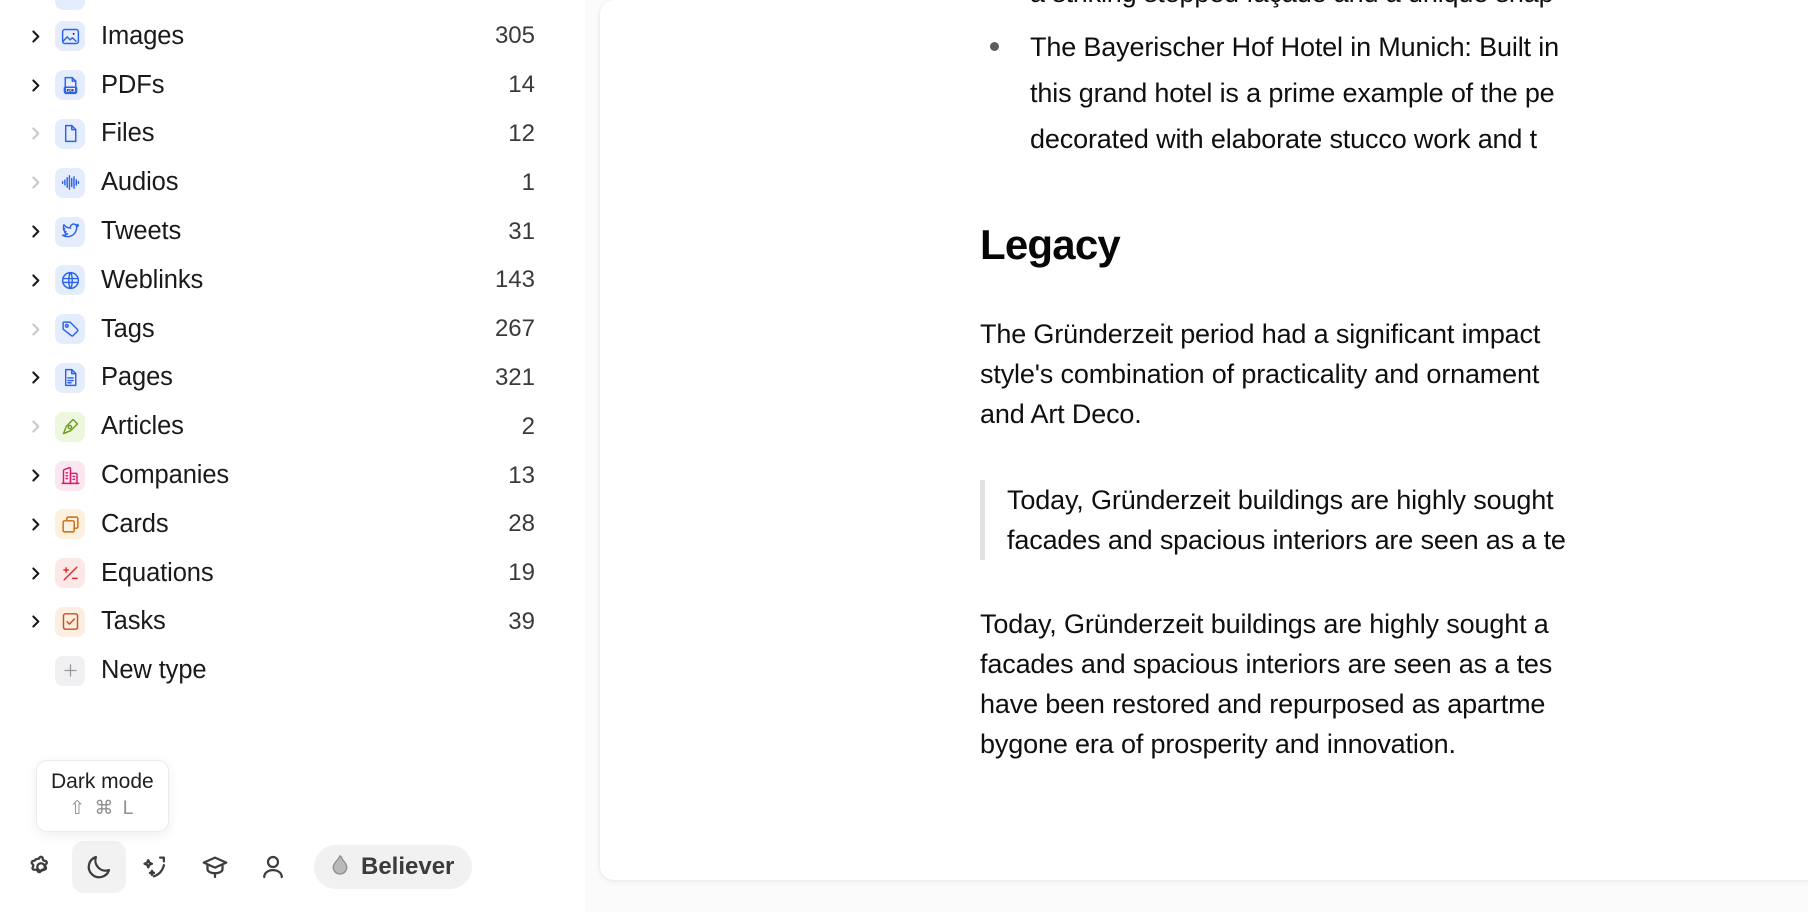  Describe the element at coordinates (70, 524) in the screenshot. I see `cards-icon` at that location.